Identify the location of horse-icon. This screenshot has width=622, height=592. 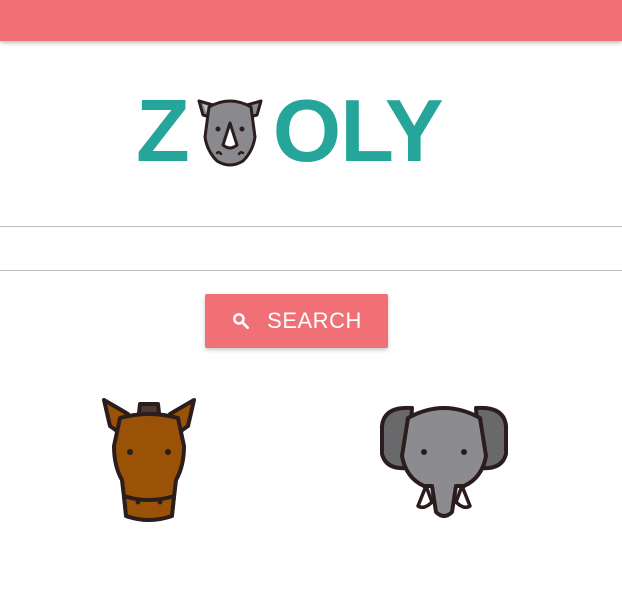
(149, 460).